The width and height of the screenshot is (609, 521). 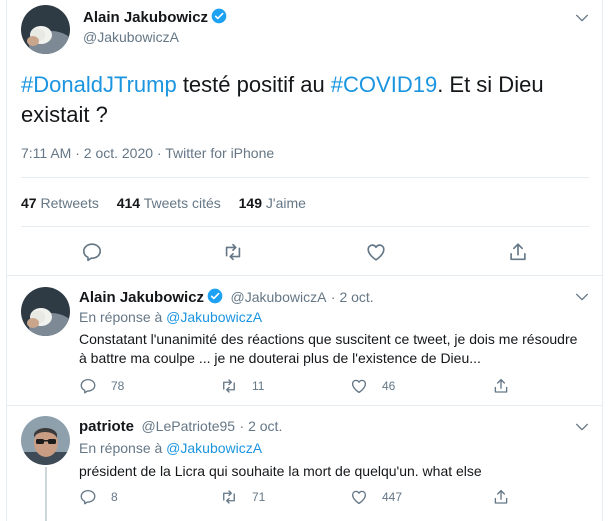 What do you see at coordinates (259, 497) in the screenshot?
I see `retweet-count: 71` at bounding box center [259, 497].